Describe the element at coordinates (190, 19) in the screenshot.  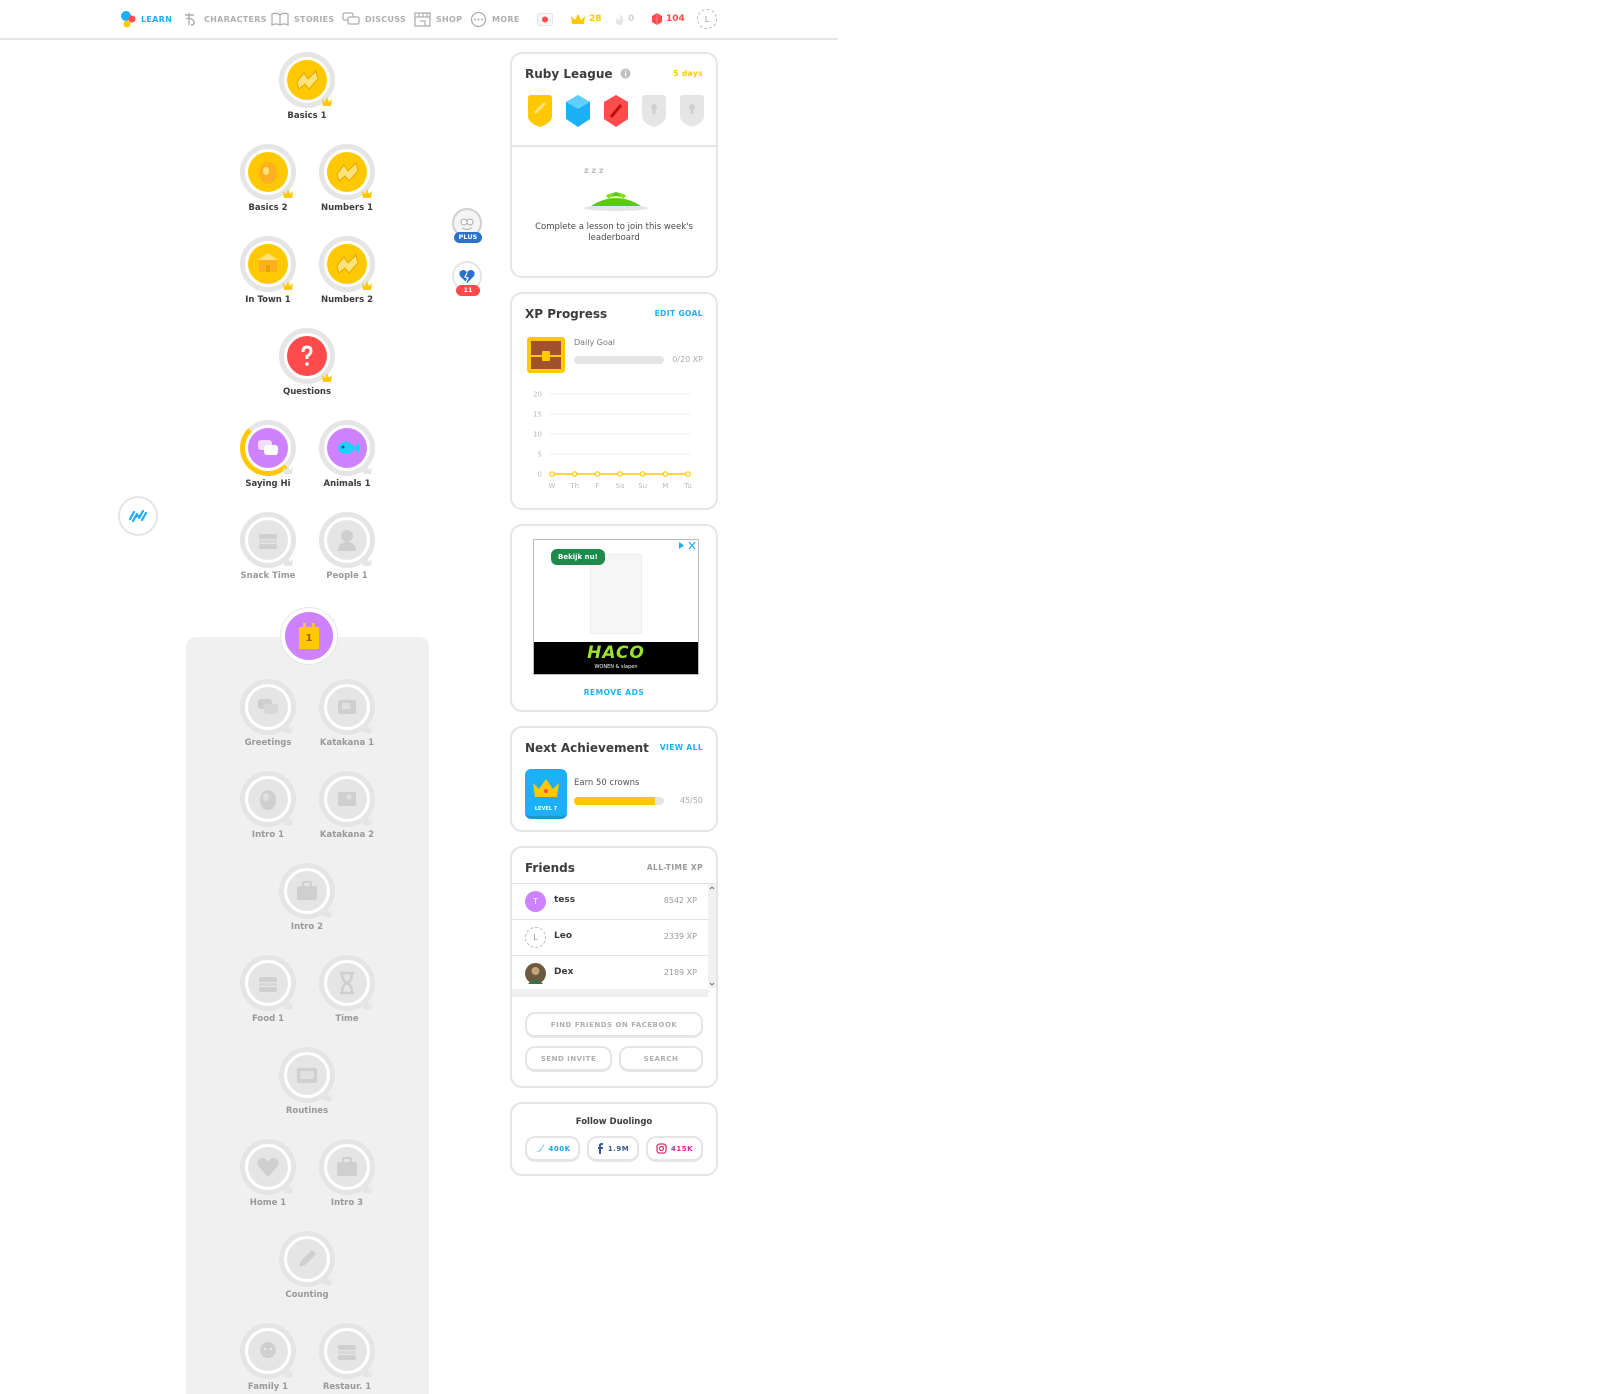
I see `characters-icon` at that location.